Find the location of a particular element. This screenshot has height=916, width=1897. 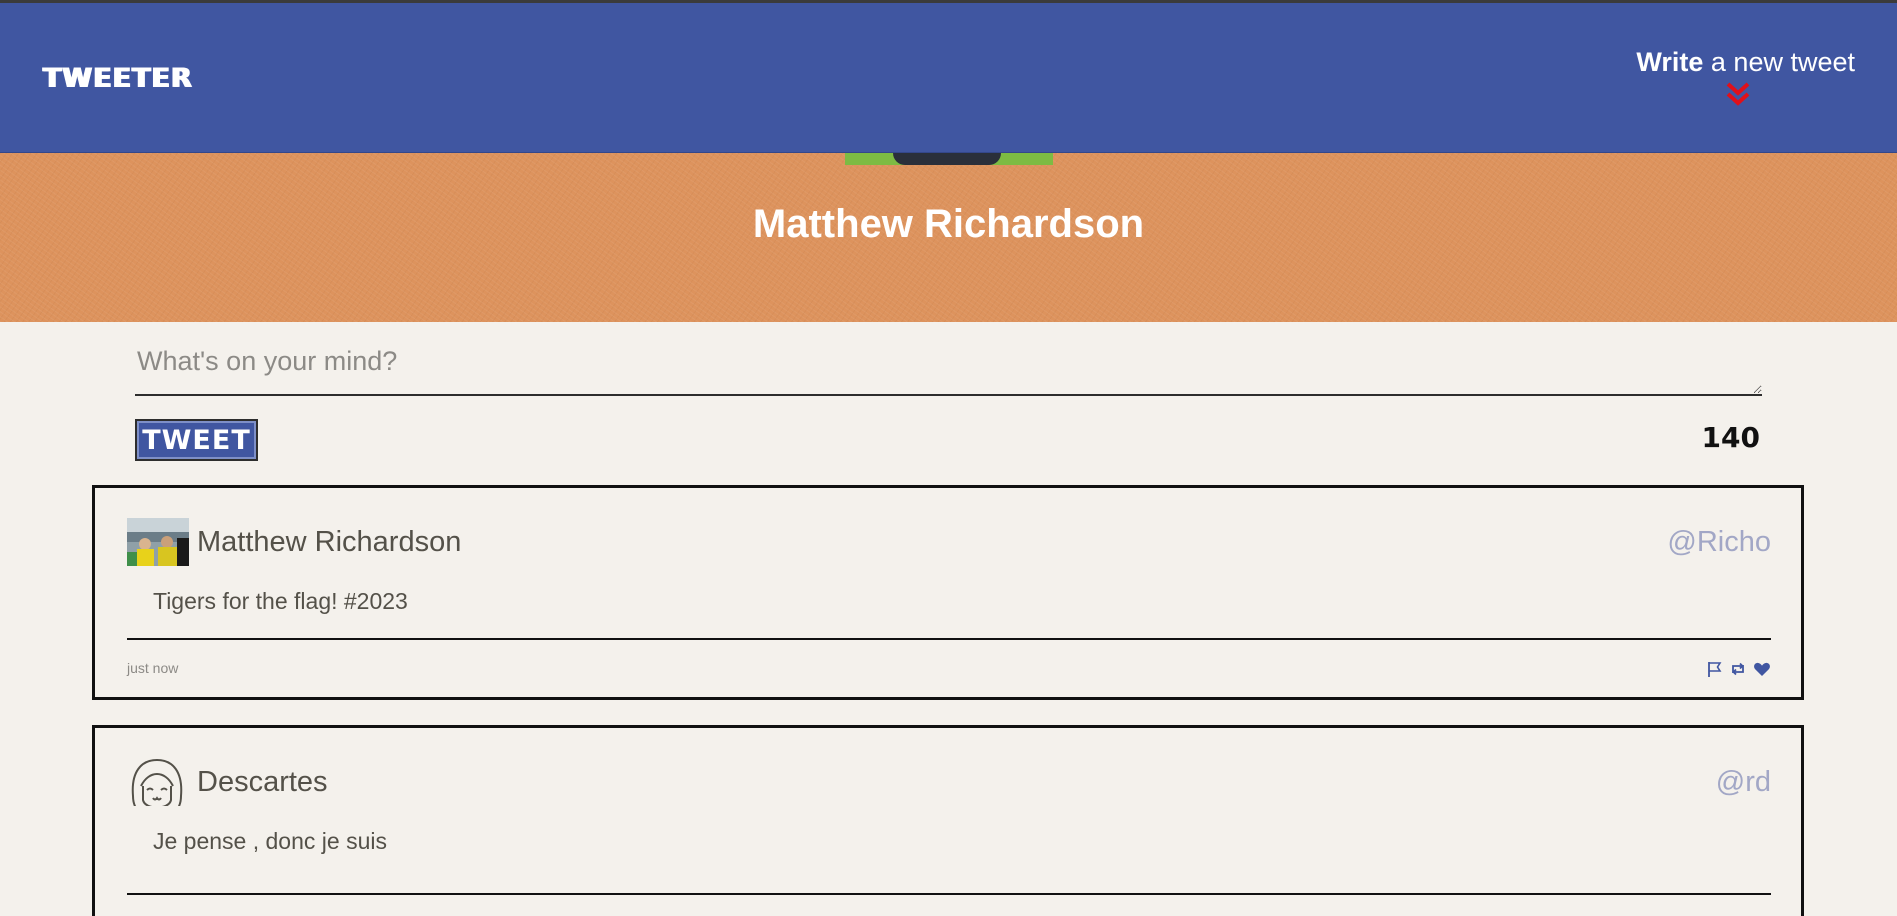

write-new-tweet-label: Write a new tweet is located at coordinates (1745, 62).